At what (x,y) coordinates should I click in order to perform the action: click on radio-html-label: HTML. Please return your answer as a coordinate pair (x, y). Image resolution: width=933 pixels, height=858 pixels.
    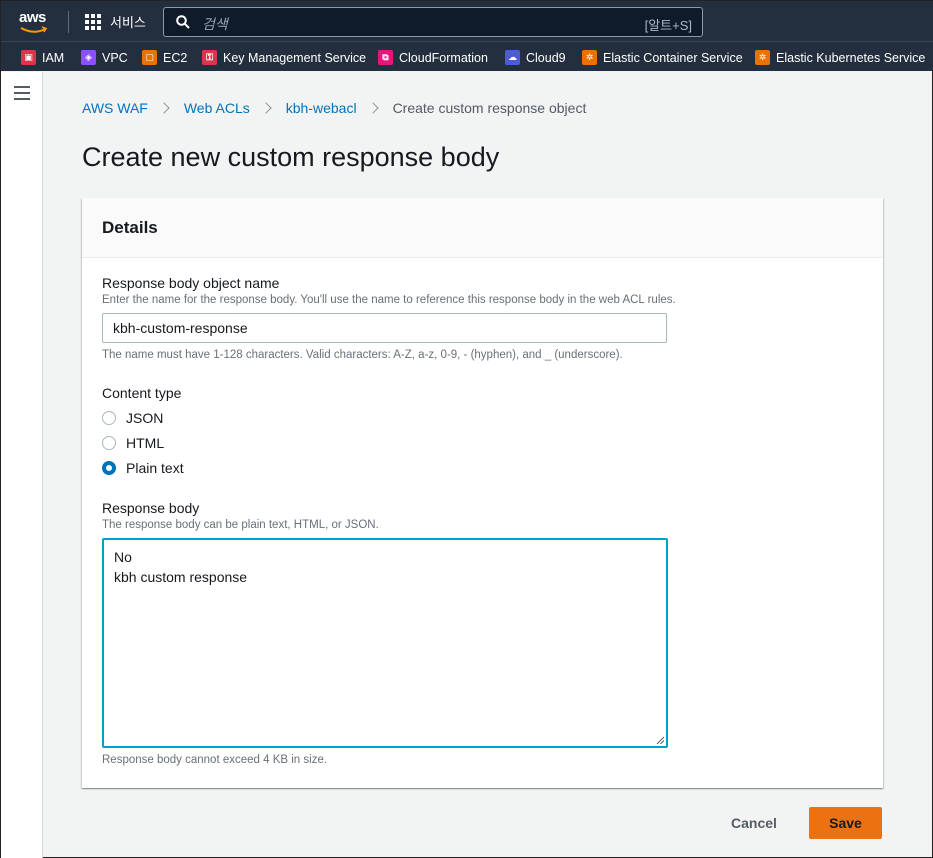
    Looking at the image, I should click on (145, 443).